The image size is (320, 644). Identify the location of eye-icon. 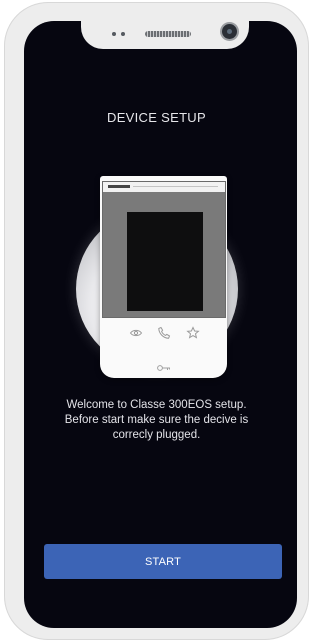
(136, 333).